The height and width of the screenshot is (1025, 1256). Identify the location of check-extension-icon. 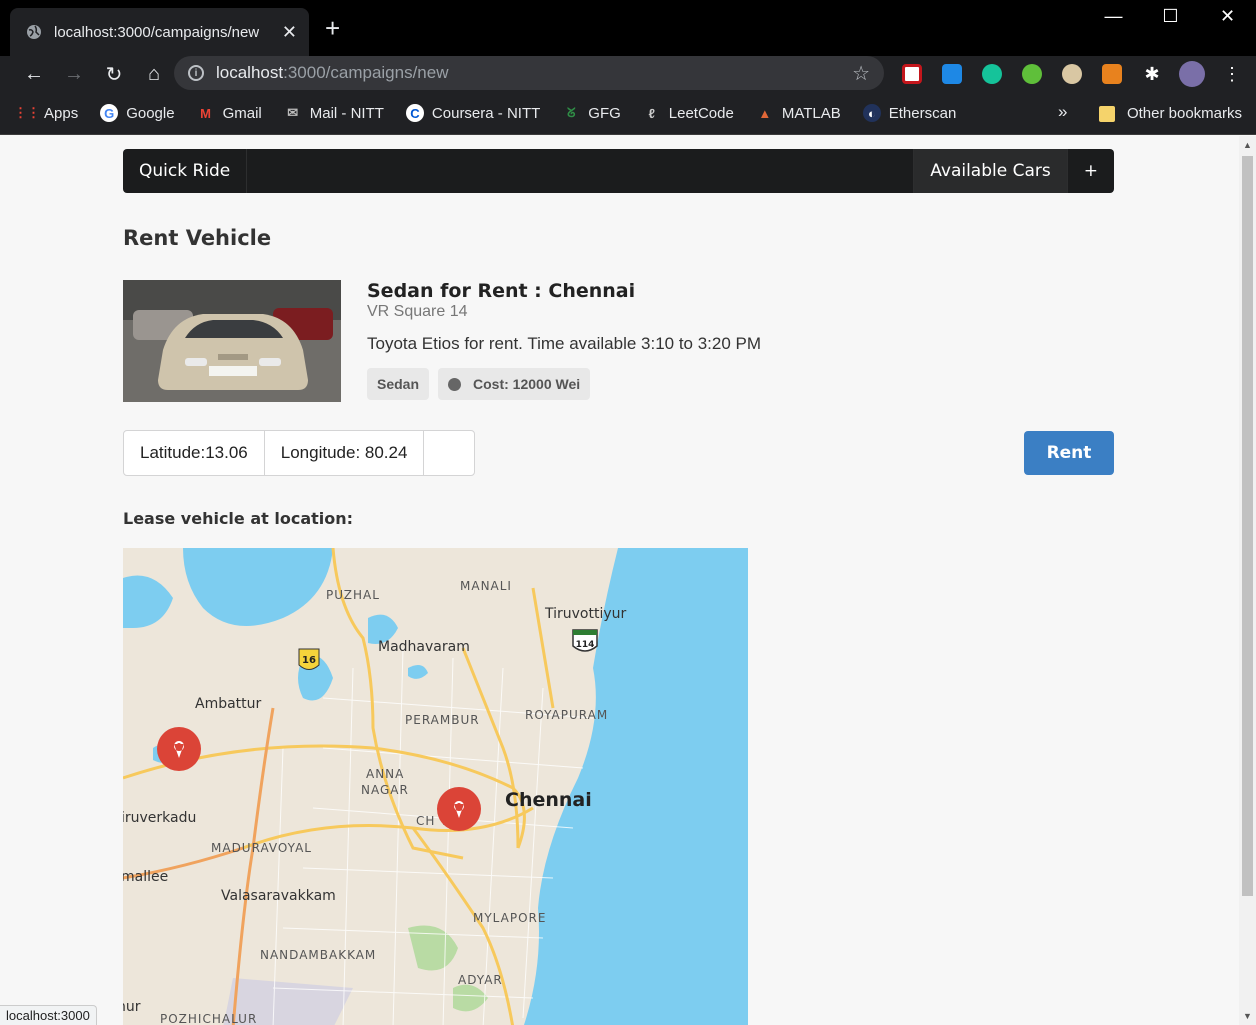
(1032, 74).